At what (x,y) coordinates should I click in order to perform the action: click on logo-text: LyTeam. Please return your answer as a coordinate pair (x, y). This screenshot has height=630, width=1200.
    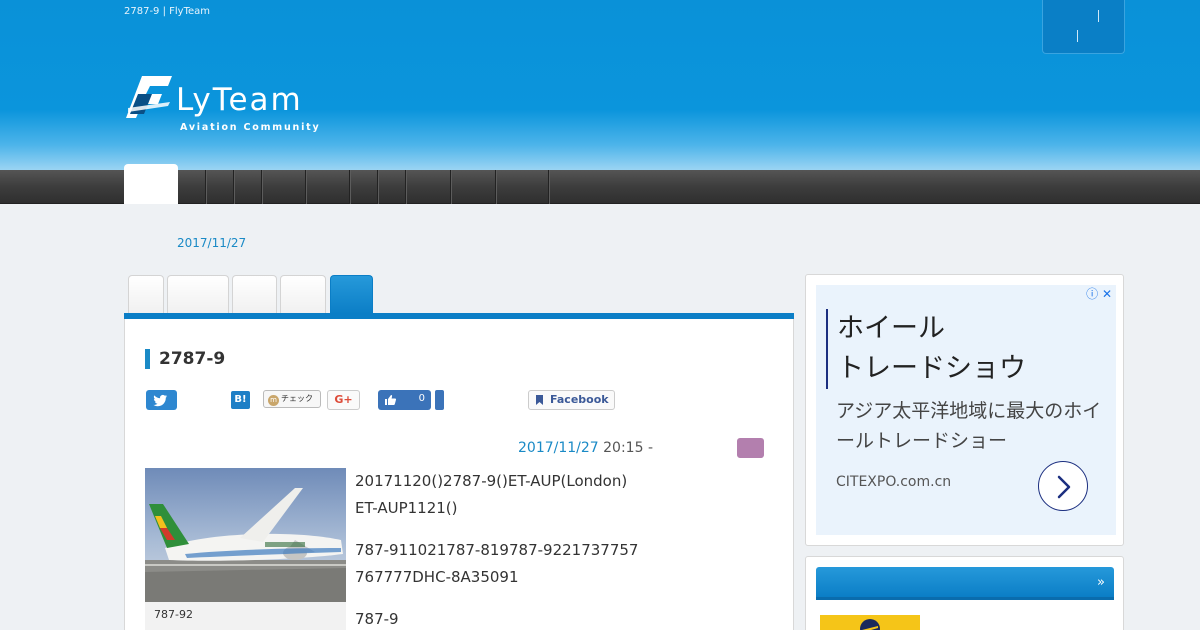
    Looking at the image, I should click on (239, 100).